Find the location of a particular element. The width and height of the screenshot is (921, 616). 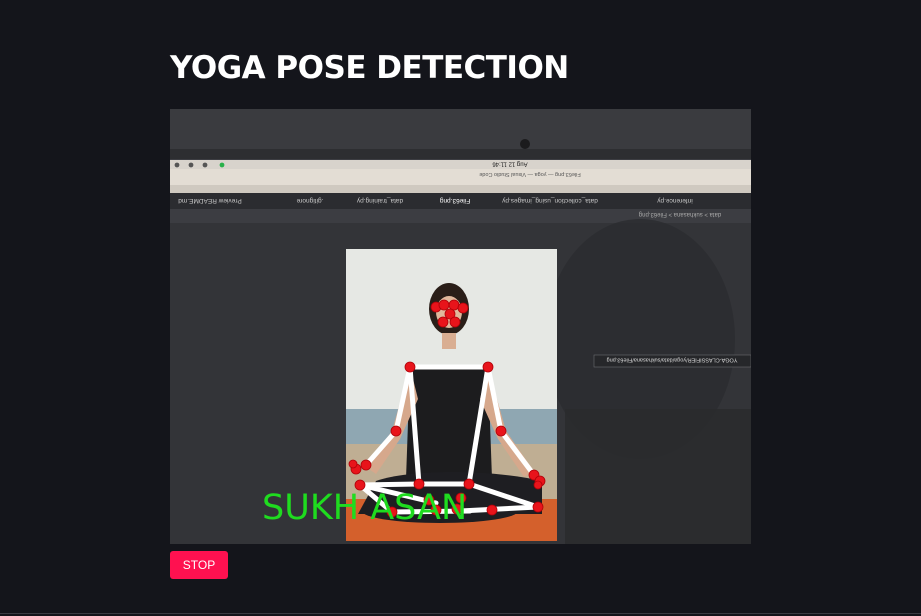

tab-inference: inference.py is located at coordinates (675, 200).